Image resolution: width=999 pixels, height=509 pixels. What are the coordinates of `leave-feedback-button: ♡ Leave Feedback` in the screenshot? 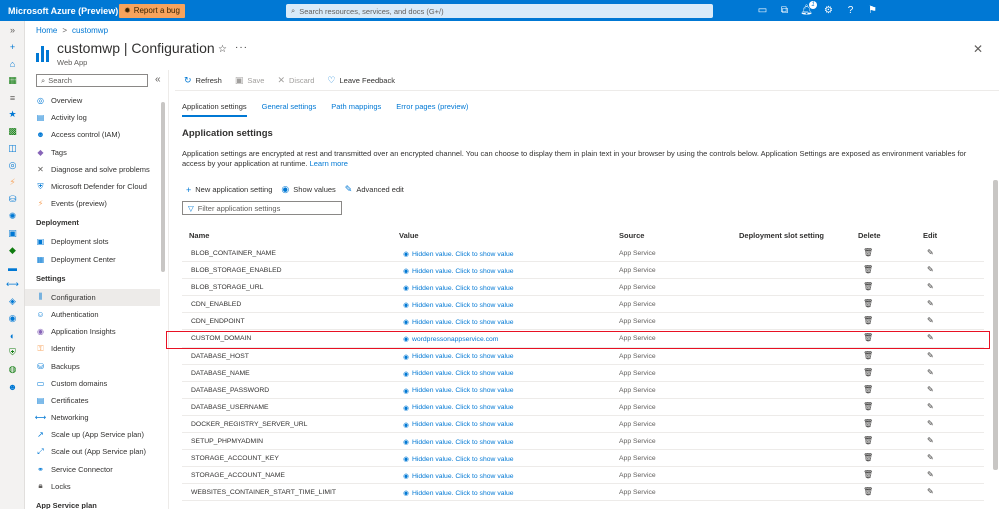 It's located at (361, 80).